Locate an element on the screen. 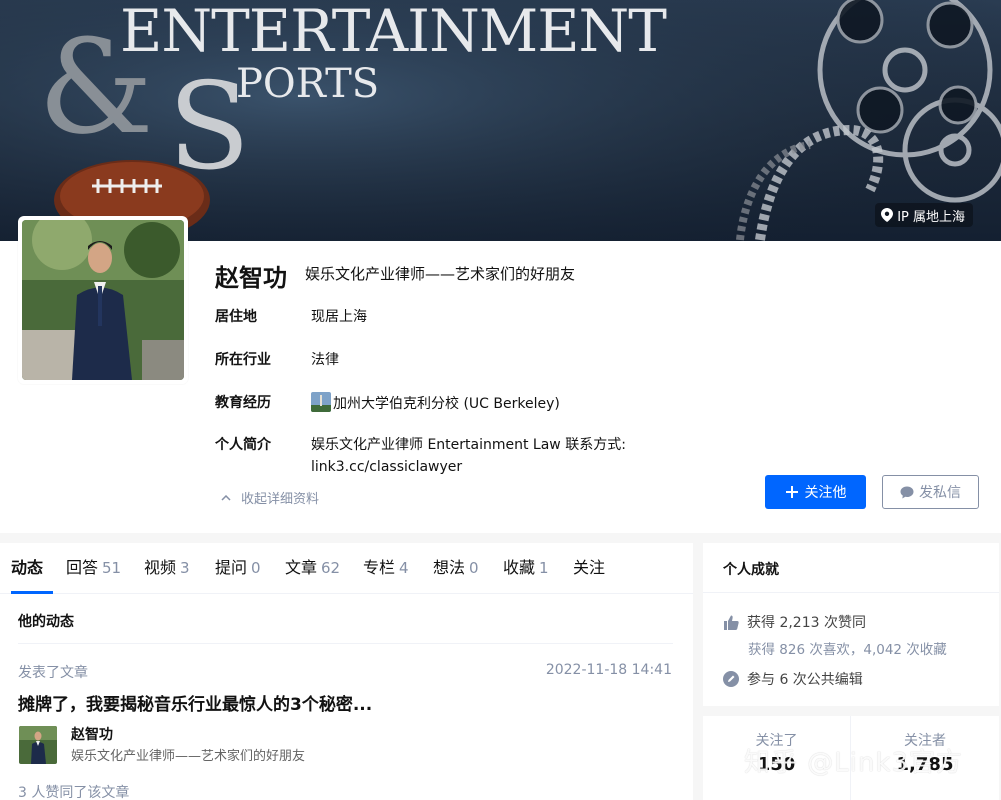 This screenshot has height=800, width=1001. tab-label: 专栏 is located at coordinates (379, 567).